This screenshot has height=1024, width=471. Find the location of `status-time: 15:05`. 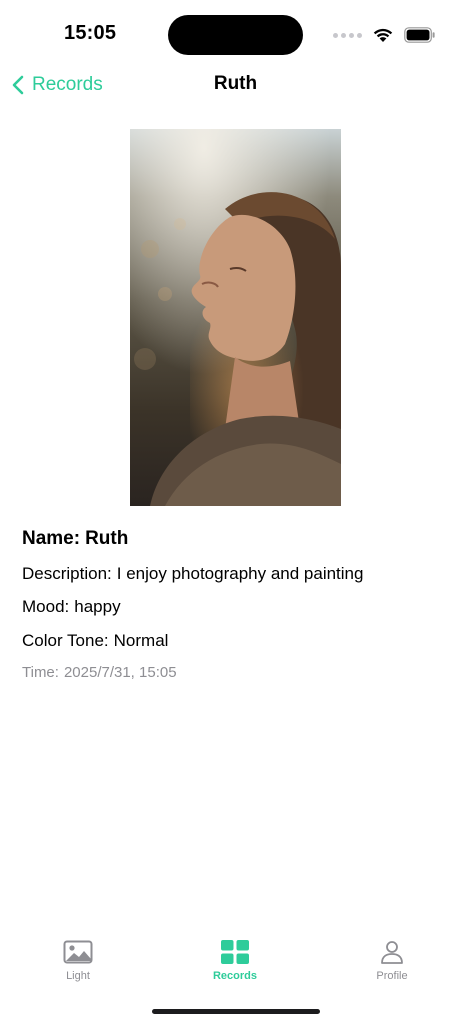

status-time: 15:05 is located at coordinates (90, 33).